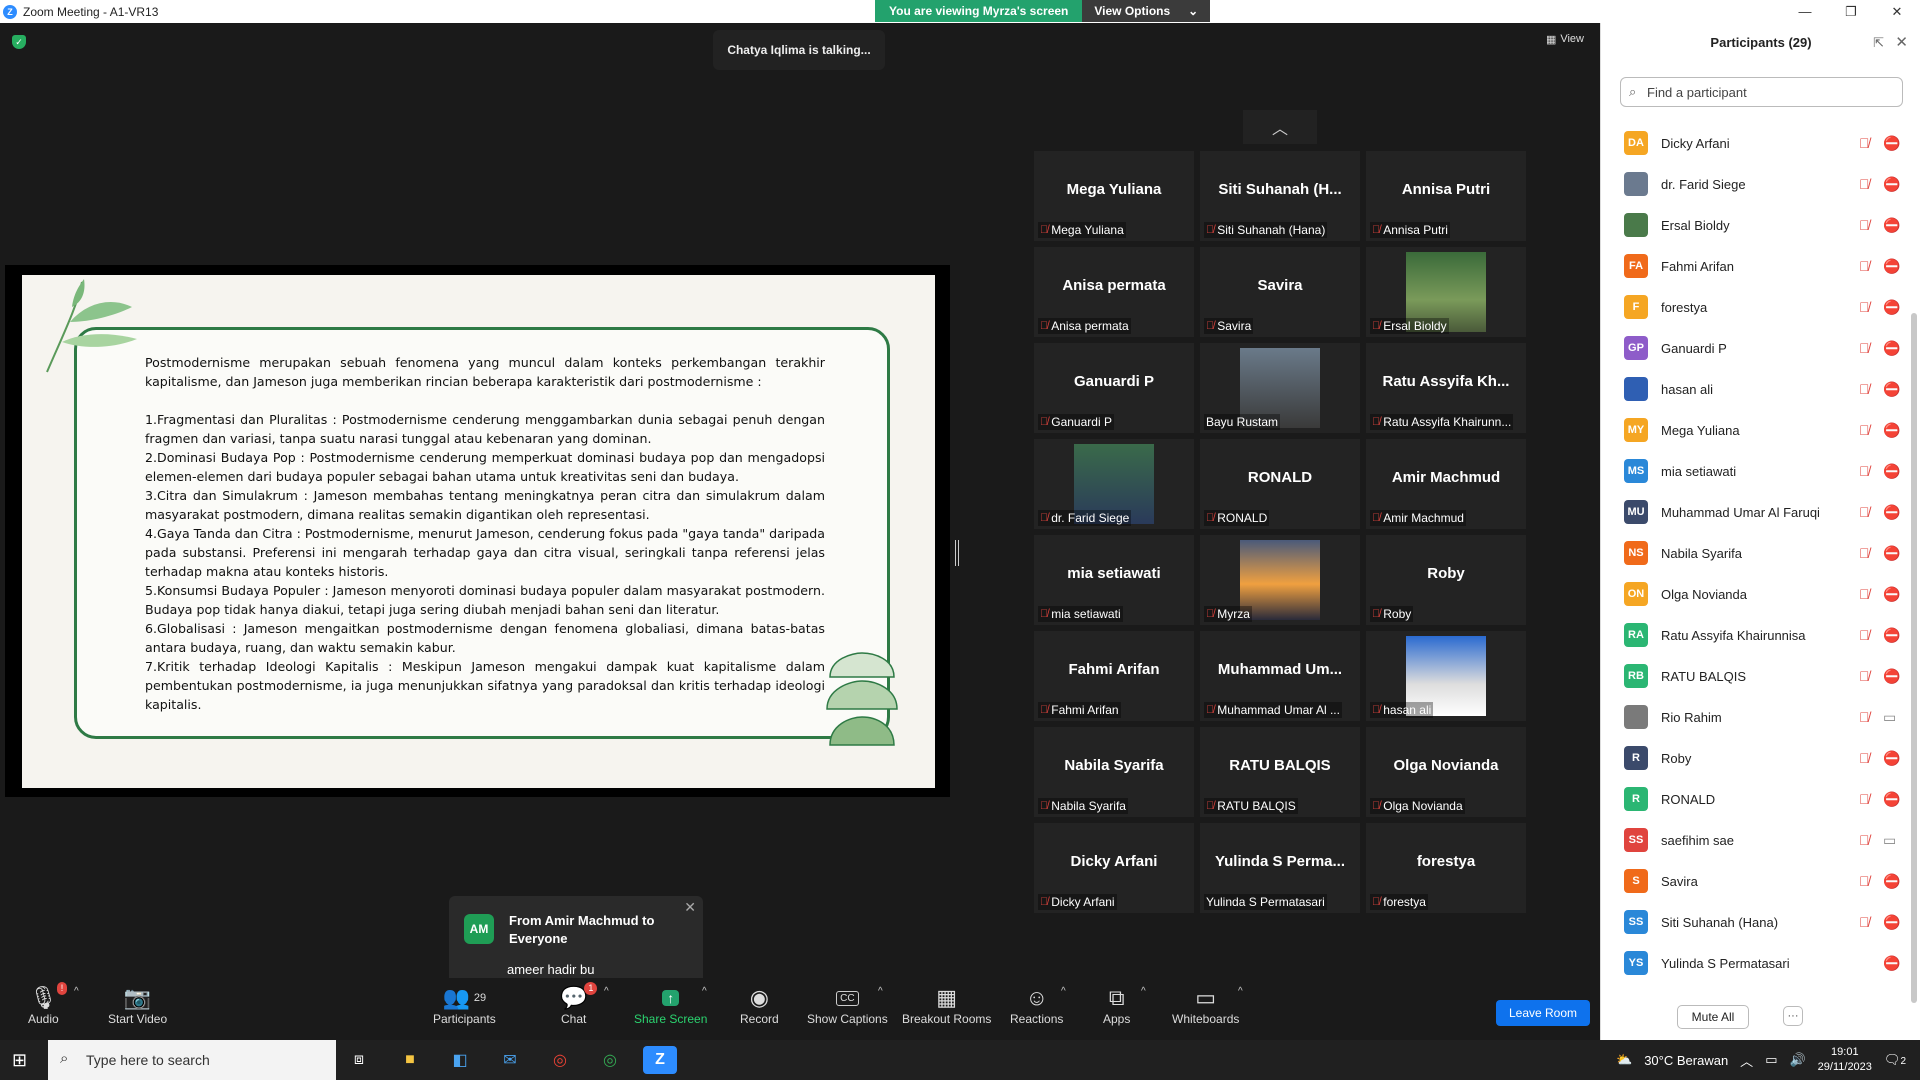 This screenshot has height=1080, width=1920. What do you see at coordinates (1756, 676) in the screenshot?
I see `participant-row: RB RATU BALQIS 🎙̸ ⛔` at bounding box center [1756, 676].